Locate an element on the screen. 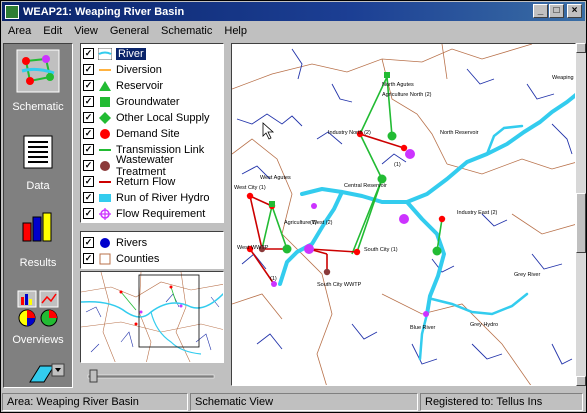  map-label: South City (1) is located at coordinates (381, 250).